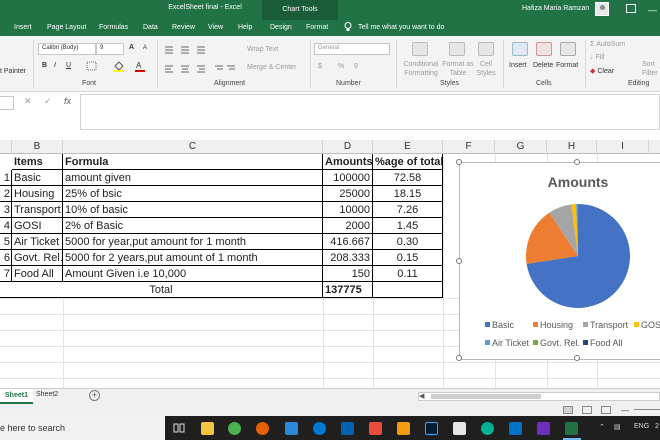 The image size is (660, 440). I want to click on number-format-dropdown: General, so click(352, 49).